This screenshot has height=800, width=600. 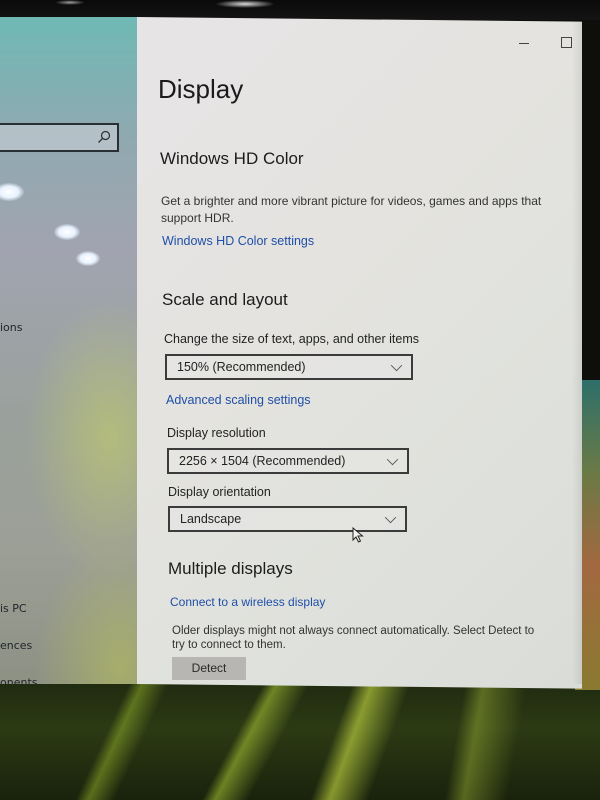 I want to click on nav-item-partial: ions, so click(x=11, y=327).